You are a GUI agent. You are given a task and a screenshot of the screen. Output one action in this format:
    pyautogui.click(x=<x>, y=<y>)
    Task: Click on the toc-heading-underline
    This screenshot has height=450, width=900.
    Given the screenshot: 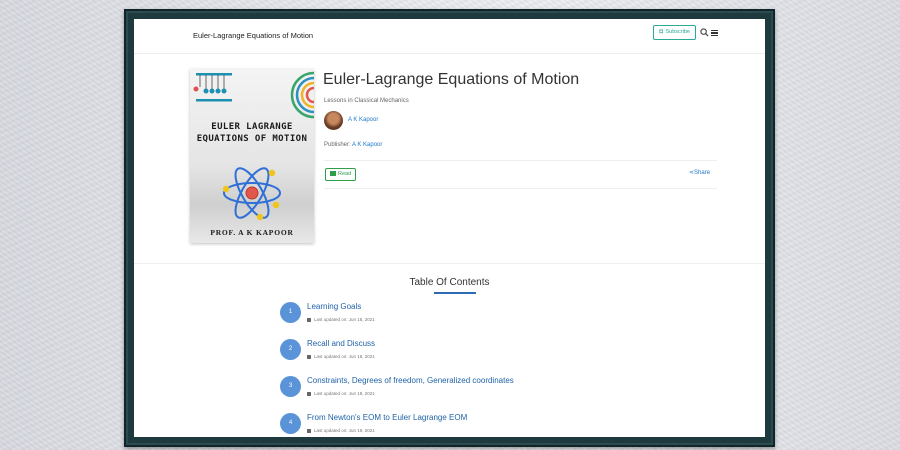 What is the action you would take?
    pyautogui.click(x=455, y=293)
    